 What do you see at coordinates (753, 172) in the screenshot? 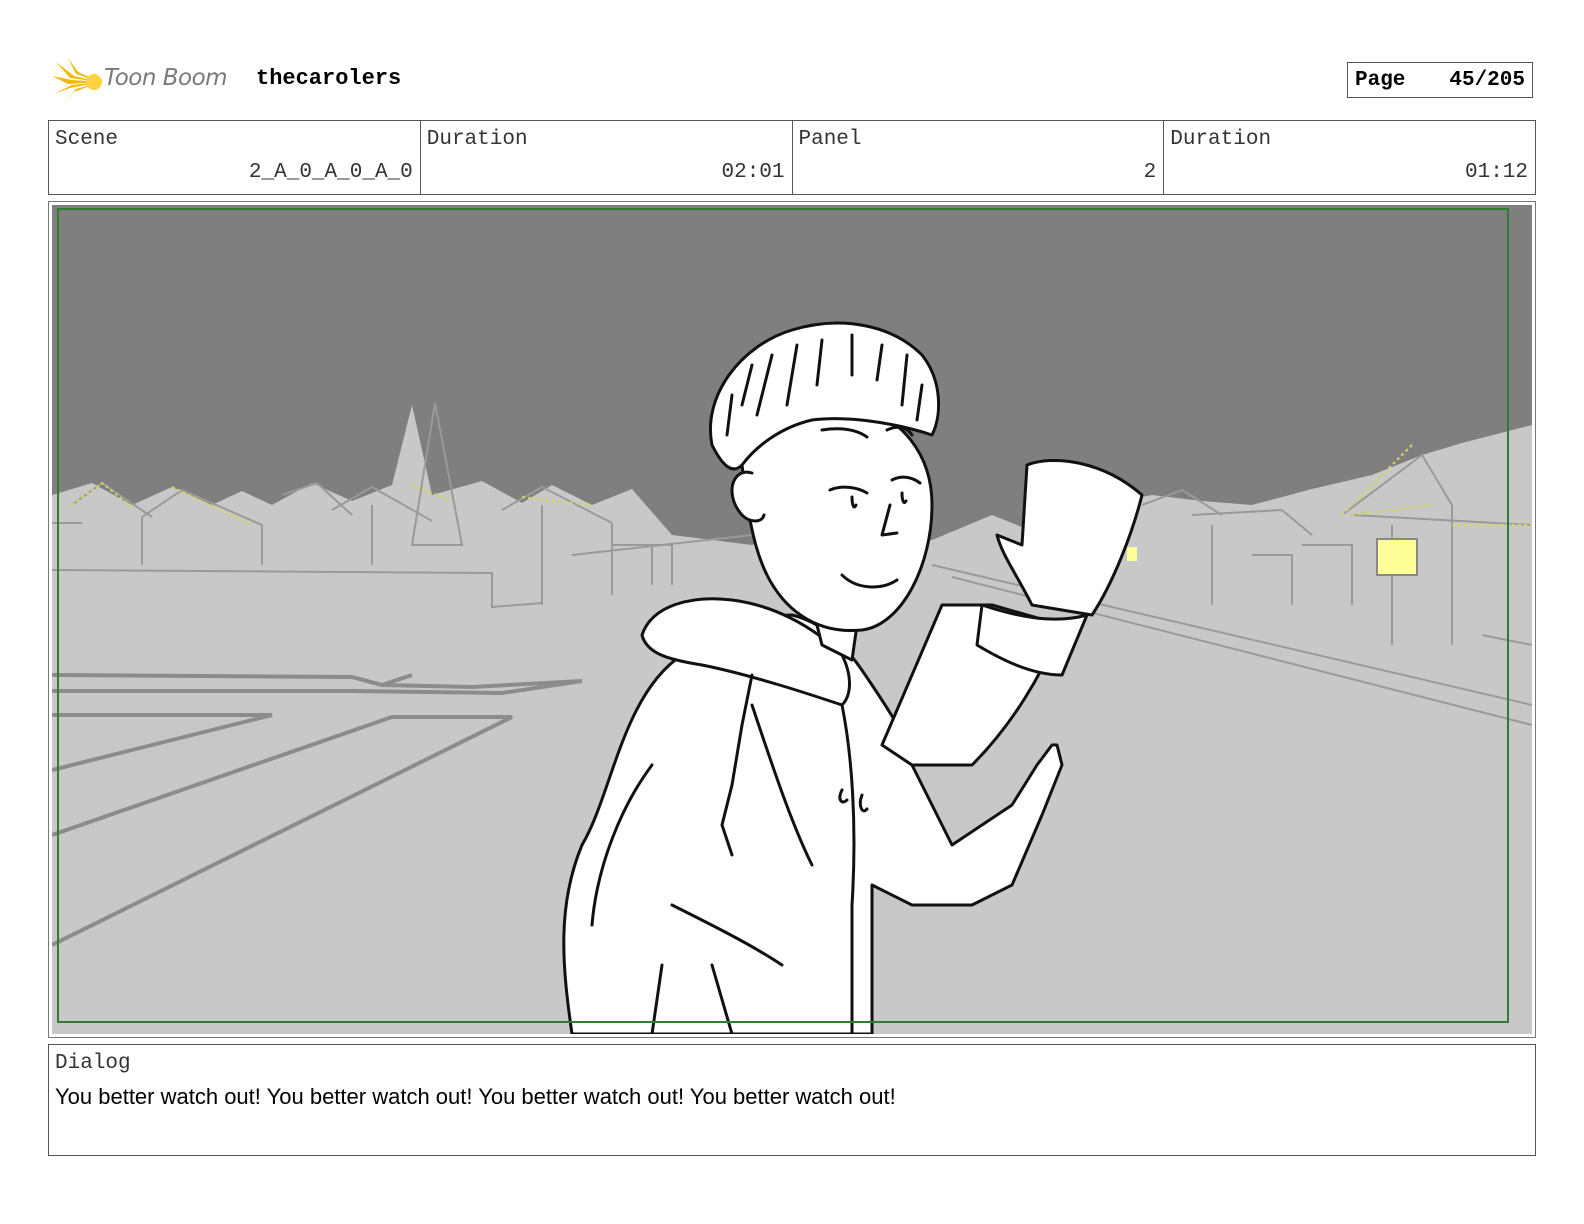
I see `scene-duration-value: 02:01` at bounding box center [753, 172].